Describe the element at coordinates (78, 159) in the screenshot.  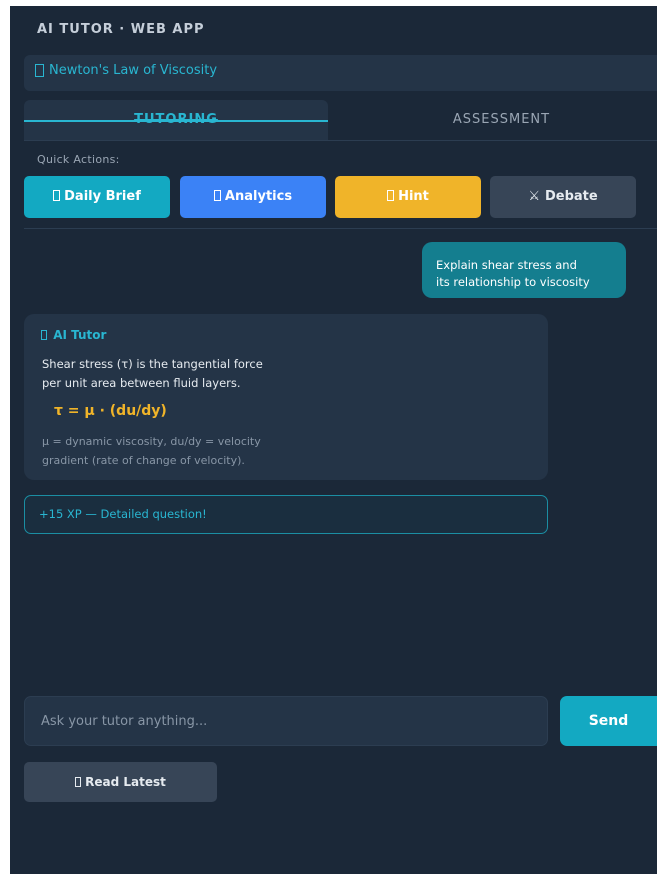
I see `quick-actions-label: Quick Actions:` at that location.